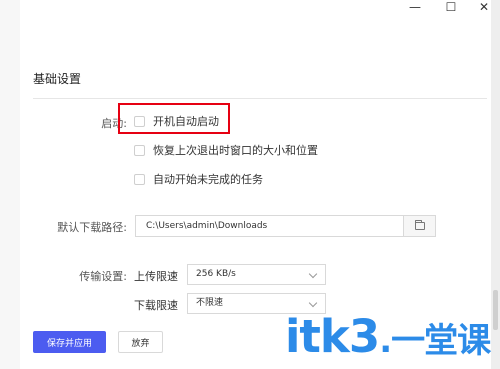 The image size is (500, 369). I want to click on download-path-input: C:\Users\admin\Downloads, so click(269, 226).